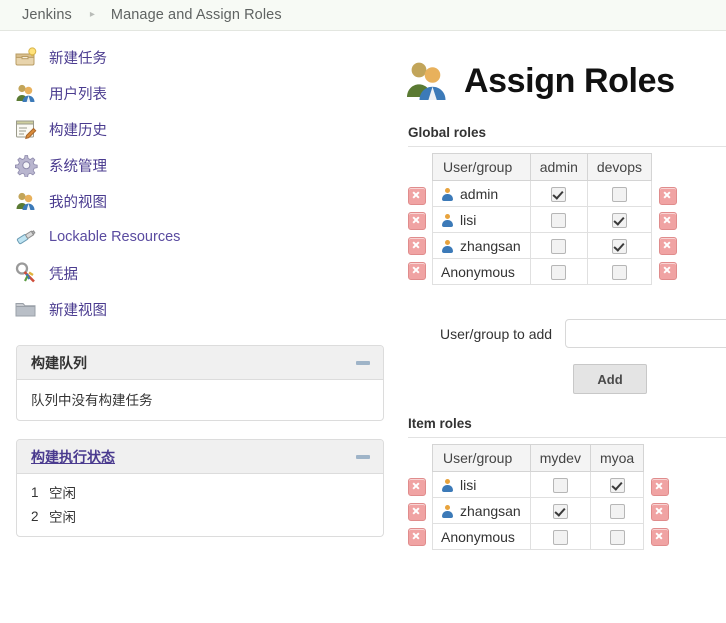 The height and width of the screenshot is (623, 726). I want to click on sidebar-item-lockable-resources: Lockable Resources, so click(199, 237).